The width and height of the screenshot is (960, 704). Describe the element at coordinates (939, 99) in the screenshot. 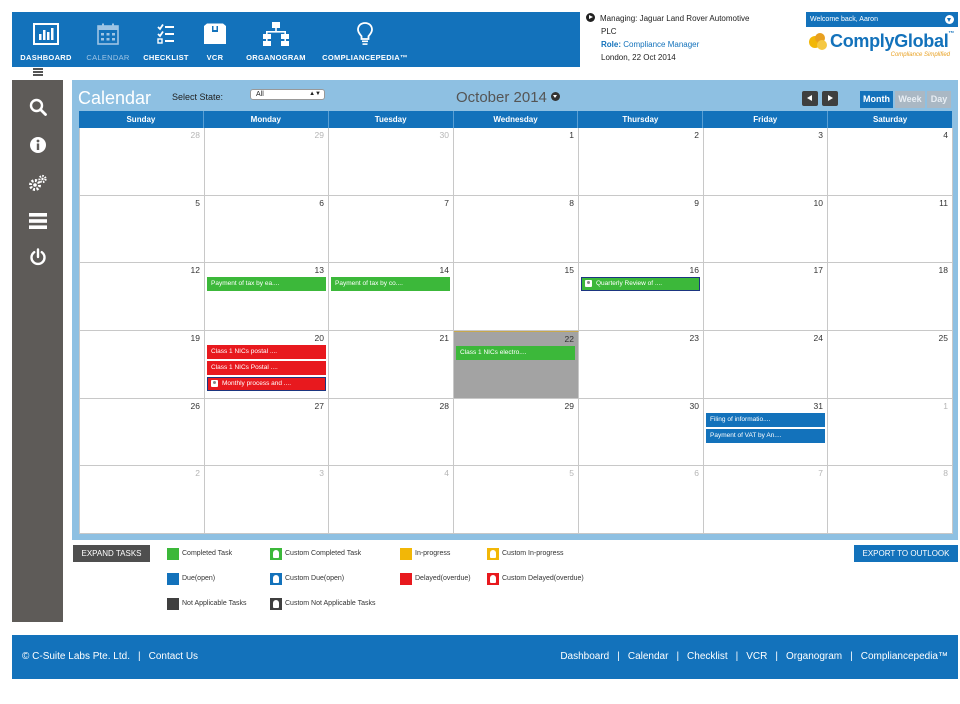

I see `view-day-button: Day` at that location.